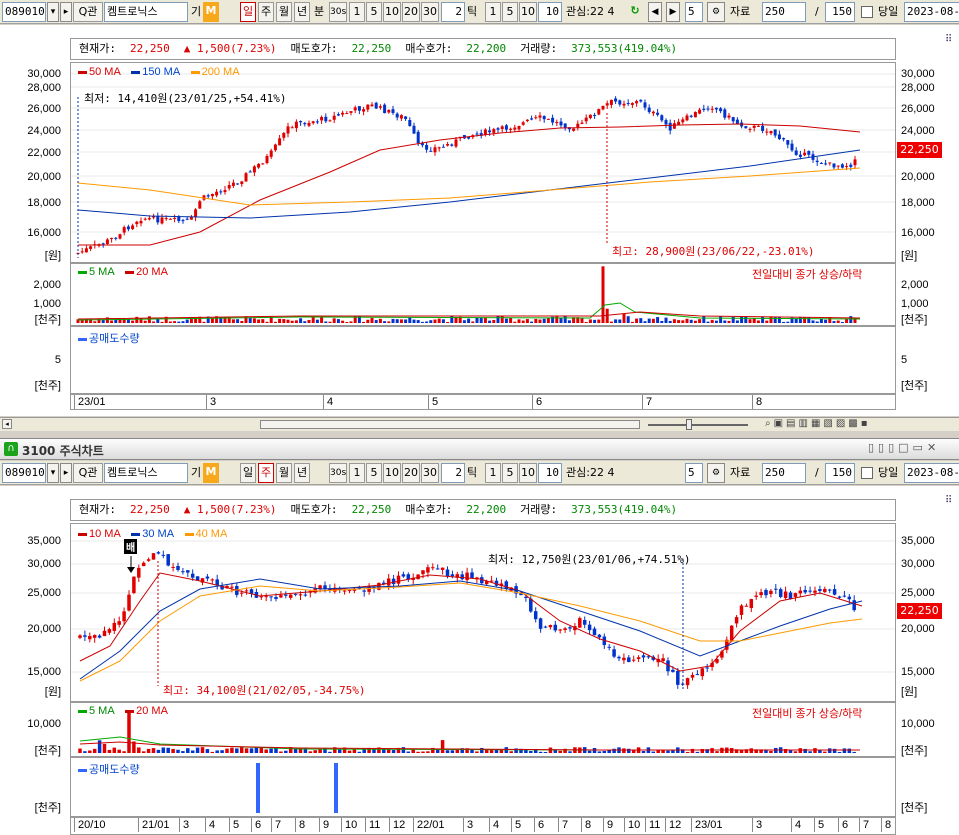 The width and height of the screenshot is (959, 835). Describe the element at coordinates (689, 424) in the screenshot. I see `zoom-slider-thumb` at that location.